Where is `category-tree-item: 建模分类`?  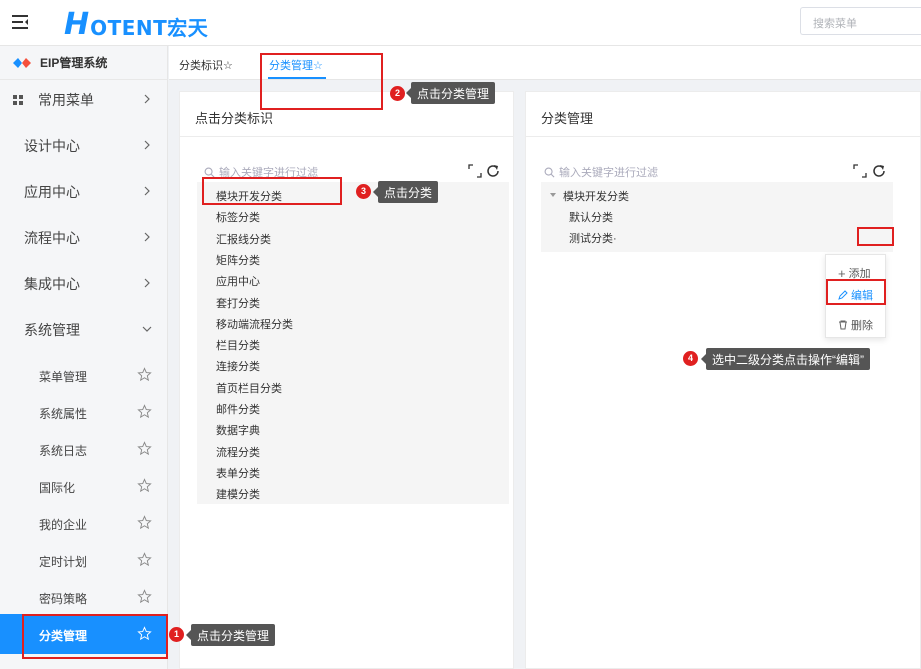 category-tree-item: 建模分类 is located at coordinates (238, 494).